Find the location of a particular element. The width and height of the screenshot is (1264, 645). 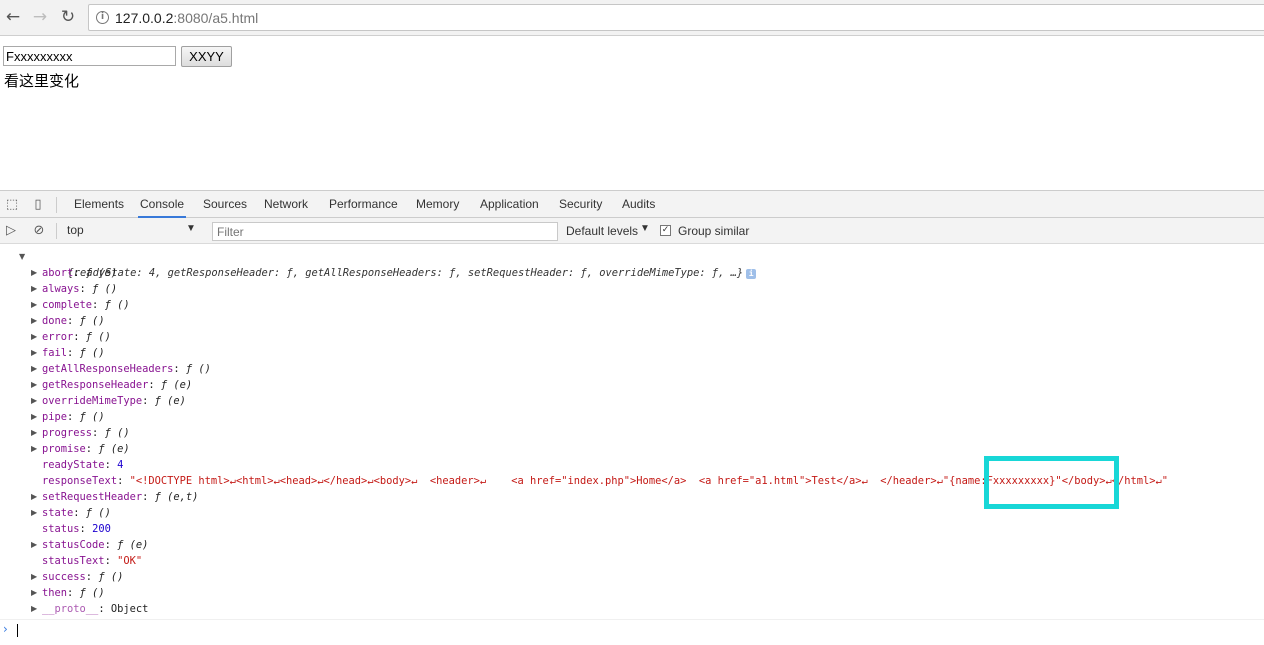

console-prop-row: ▶ done: ƒ () is located at coordinates (68, 321).